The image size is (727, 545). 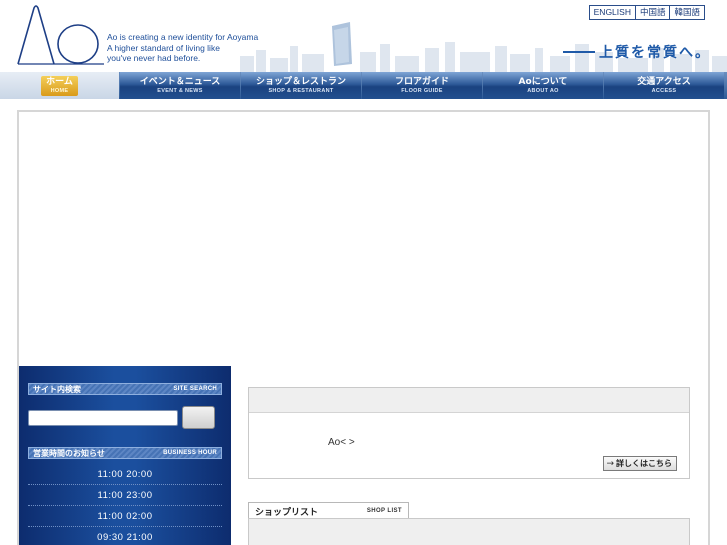 What do you see at coordinates (664, 90) in the screenshot?
I see `nav-label-en: ACCESS` at bounding box center [664, 90].